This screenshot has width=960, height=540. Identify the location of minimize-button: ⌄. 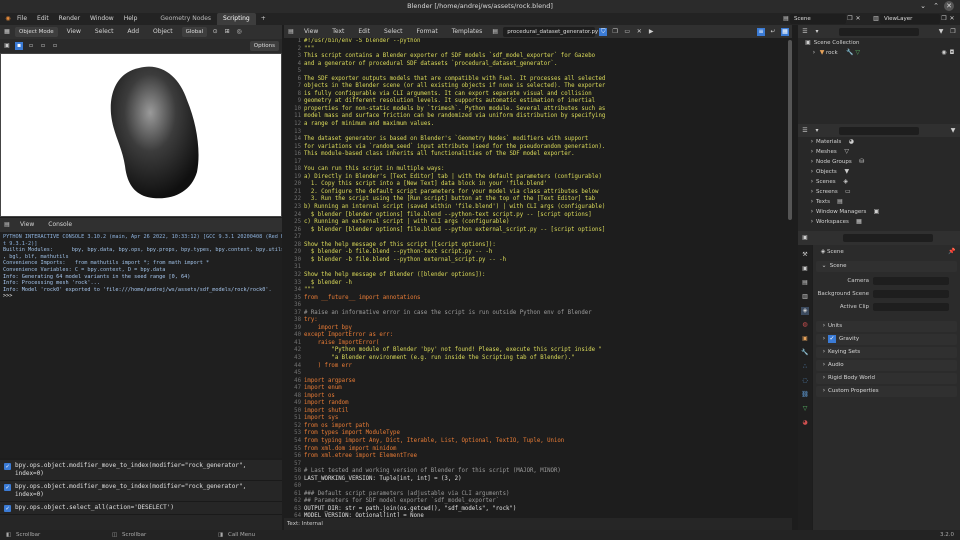
(923, 6).